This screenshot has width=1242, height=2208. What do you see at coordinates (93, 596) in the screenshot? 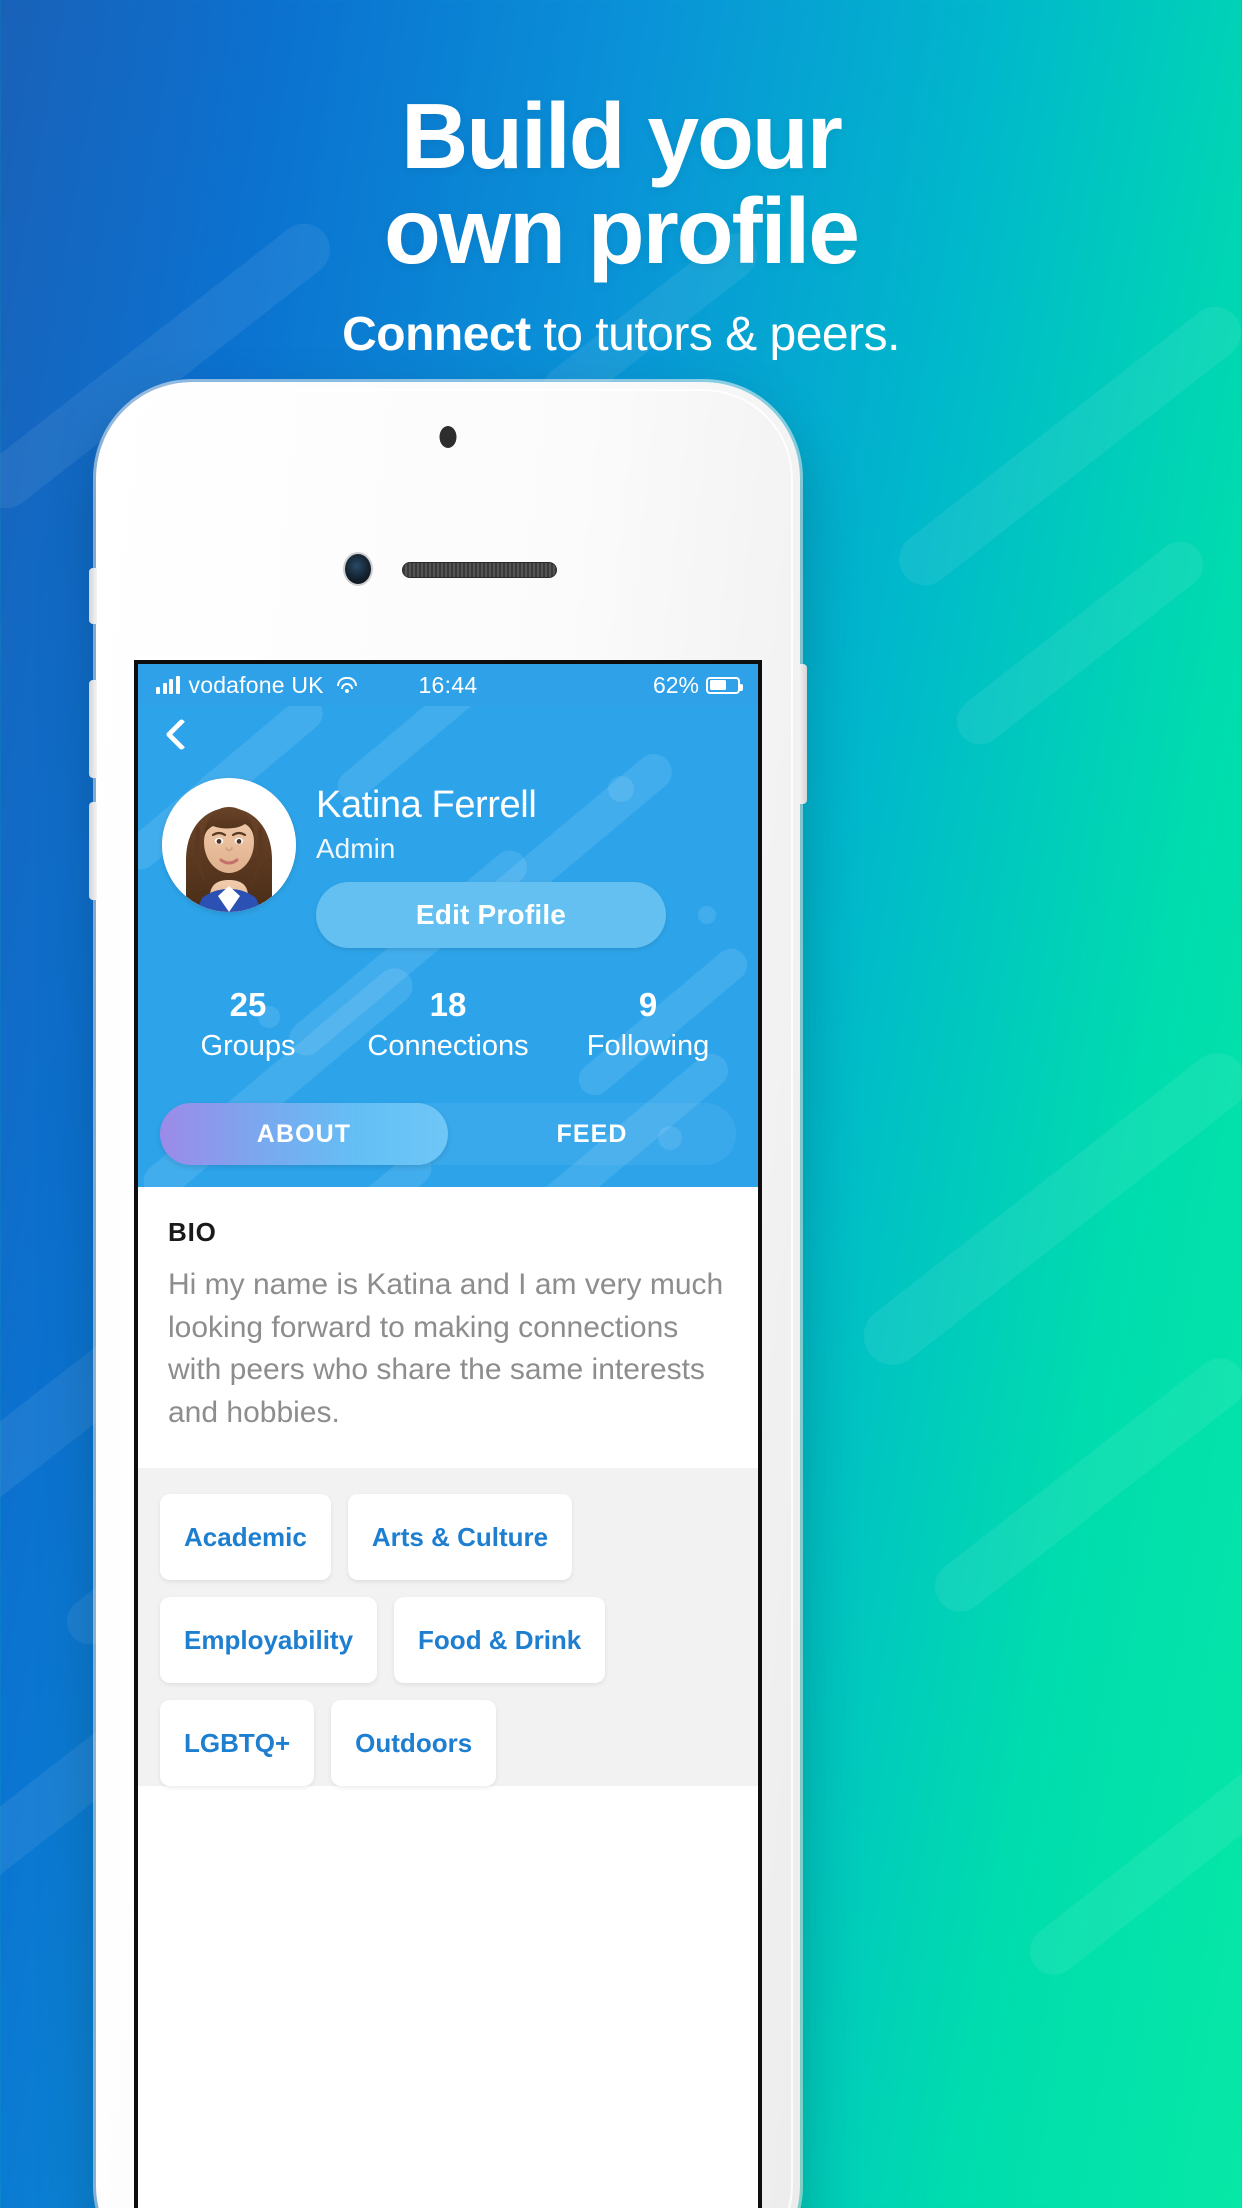
I see `phone-mute-switch` at bounding box center [93, 596].